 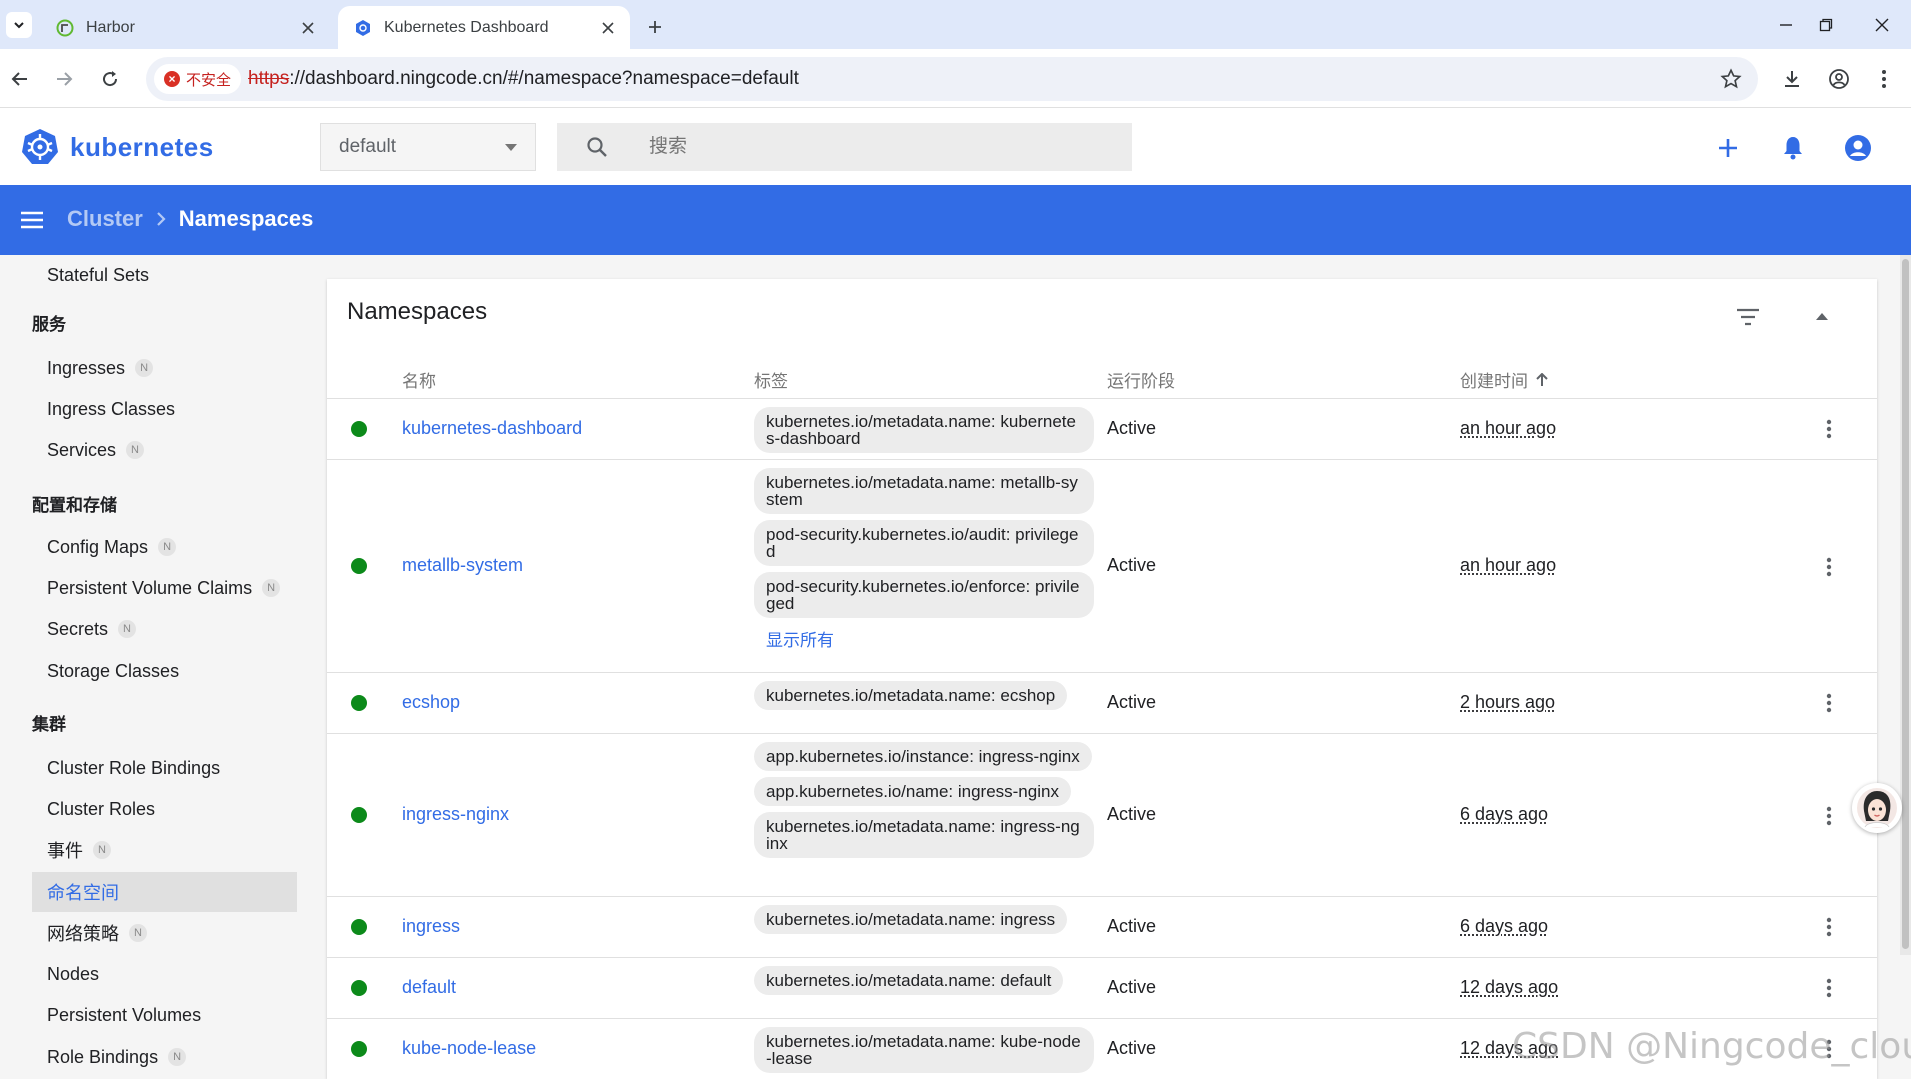 I want to click on column-header-name: 名称, so click(x=419, y=379).